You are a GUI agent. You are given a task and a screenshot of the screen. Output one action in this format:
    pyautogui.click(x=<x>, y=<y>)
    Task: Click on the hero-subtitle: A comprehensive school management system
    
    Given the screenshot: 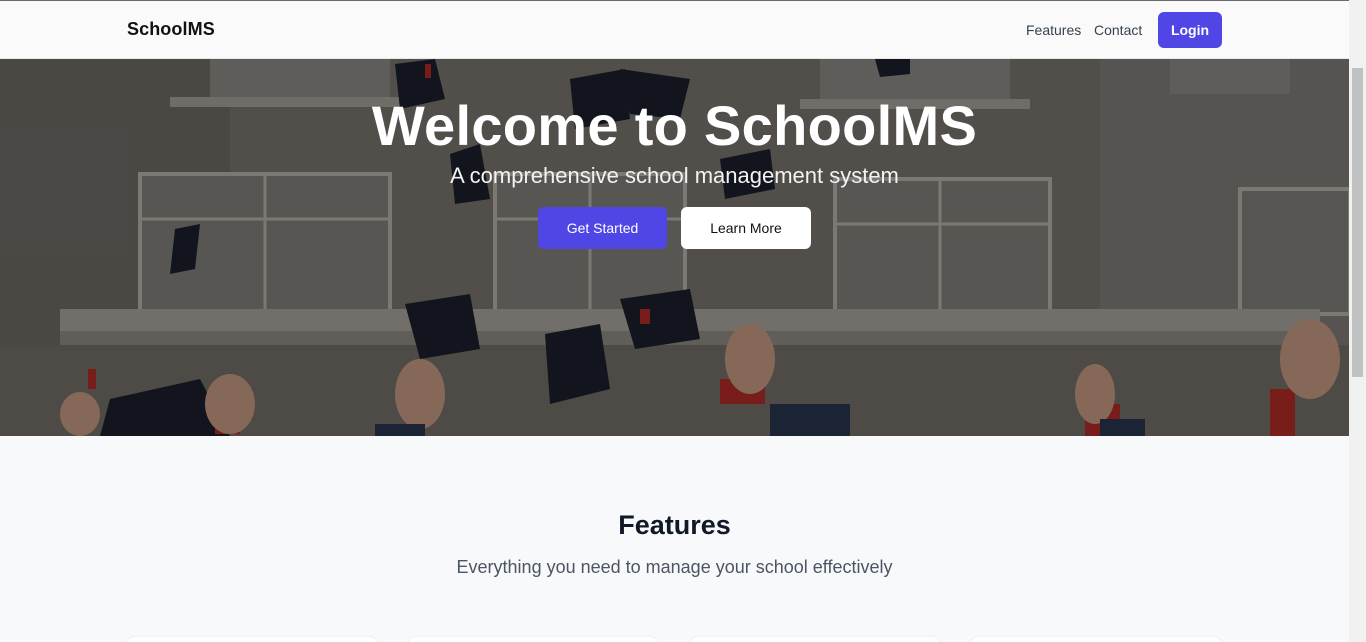 What is the action you would take?
    pyautogui.click(x=674, y=175)
    